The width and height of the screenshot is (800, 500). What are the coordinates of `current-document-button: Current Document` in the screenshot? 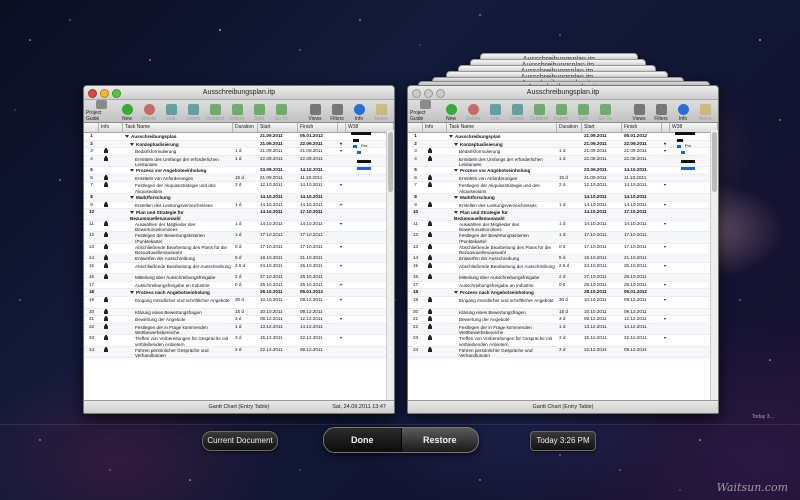 It's located at (240, 441).